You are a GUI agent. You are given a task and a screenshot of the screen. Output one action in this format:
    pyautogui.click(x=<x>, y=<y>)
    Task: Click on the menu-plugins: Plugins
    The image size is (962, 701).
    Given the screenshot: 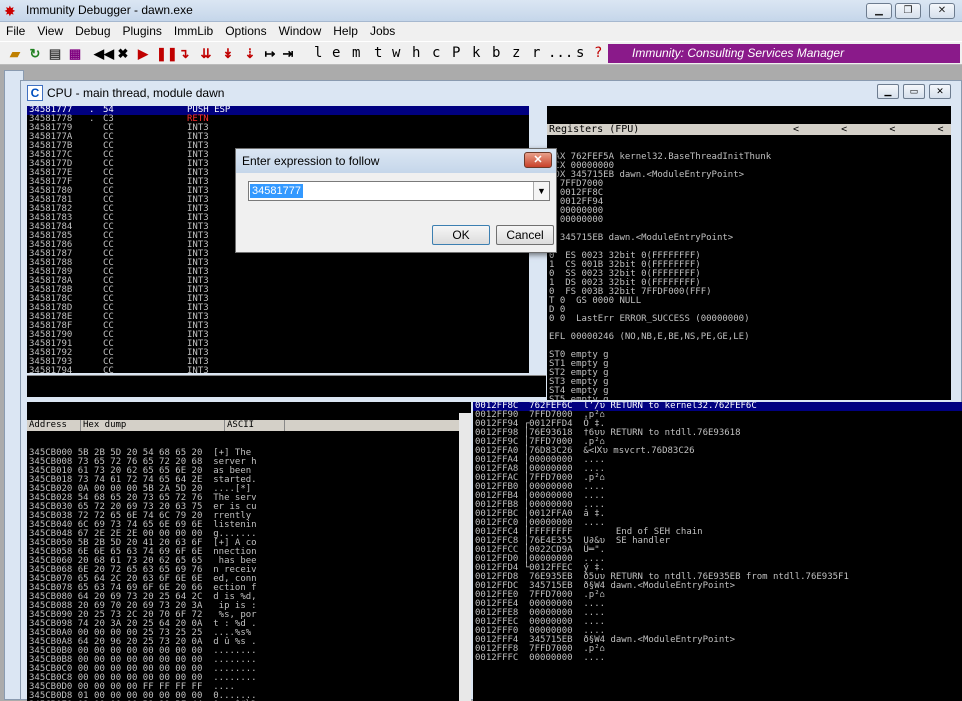 What is the action you would take?
    pyautogui.click(x=142, y=31)
    